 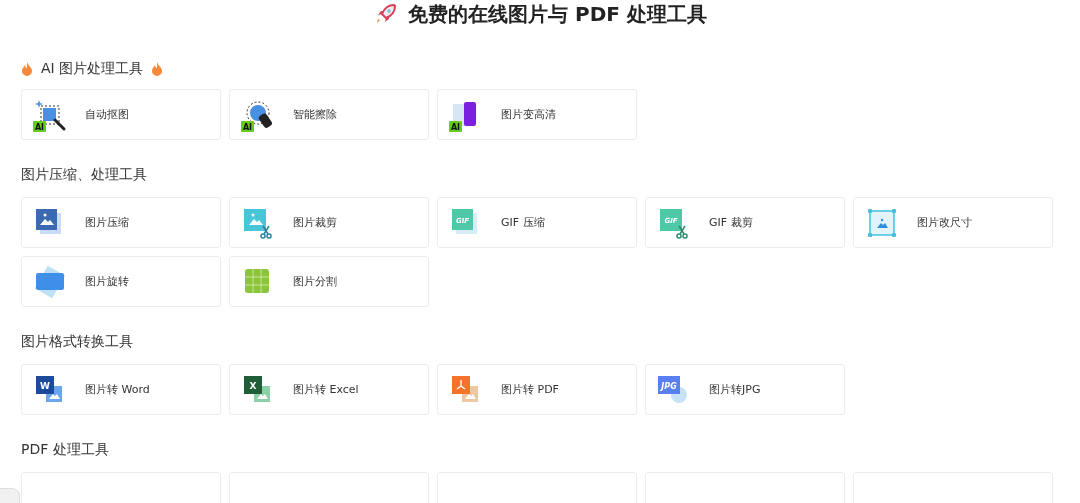 I want to click on tool-card: 图片分割, so click(x=329, y=281).